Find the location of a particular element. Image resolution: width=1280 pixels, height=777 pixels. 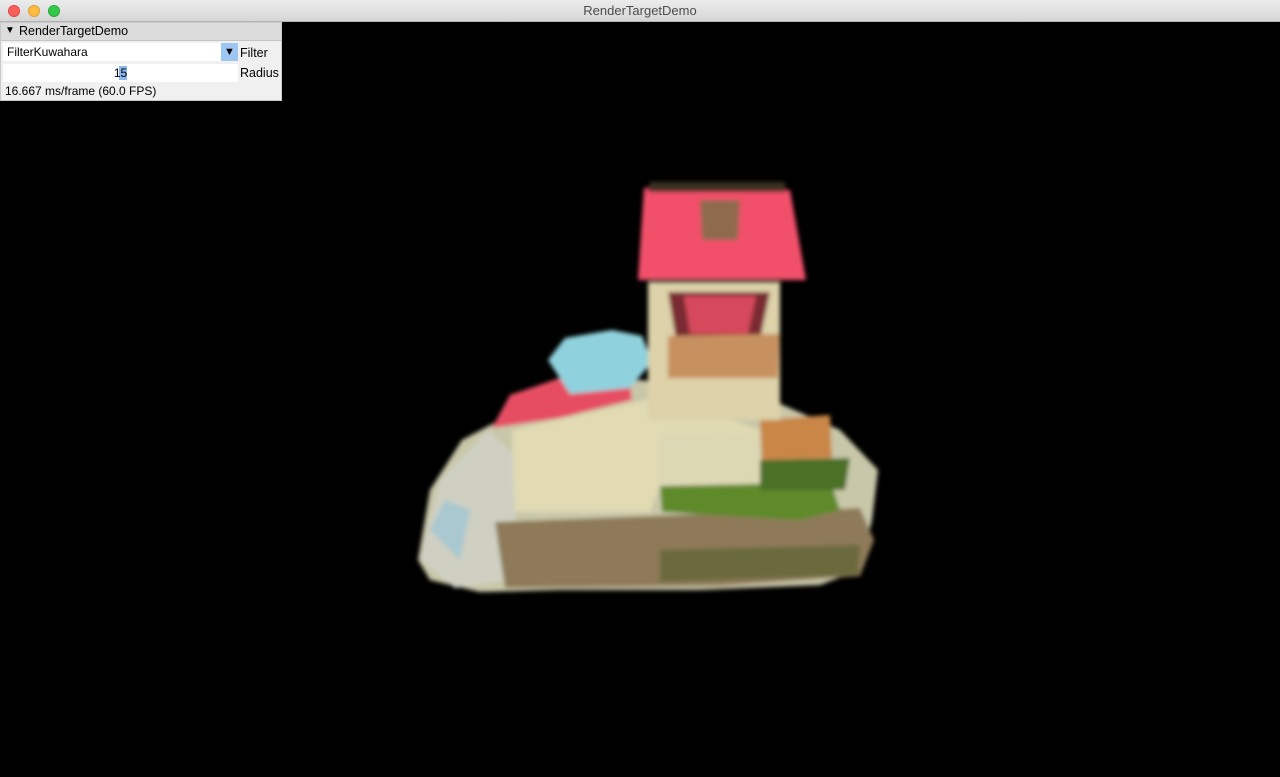

frame-time-text: 16.667 ms/frame (60.0 FPS) is located at coordinates (81, 91).